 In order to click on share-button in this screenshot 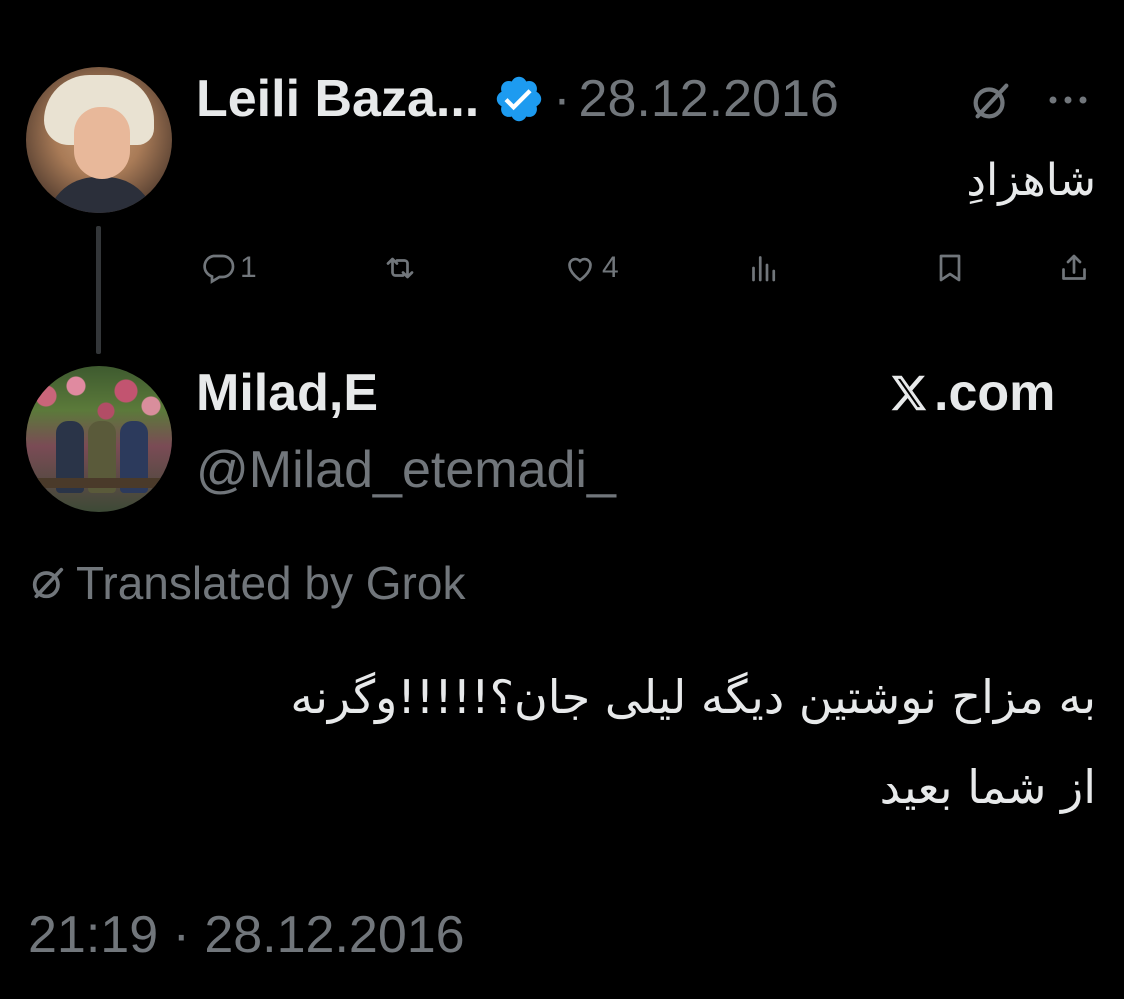, I will do `click(1074, 268)`.